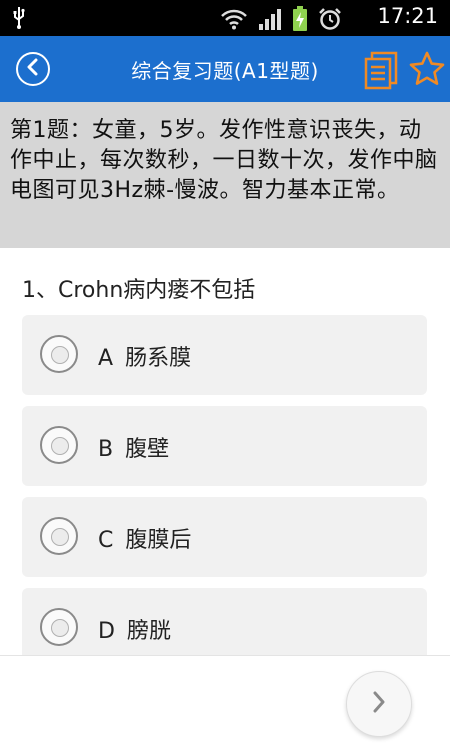 The height and width of the screenshot is (750, 450). What do you see at coordinates (270, 21) in the screenshot?
I see `signal-icon` at bounding box center [270, 21].